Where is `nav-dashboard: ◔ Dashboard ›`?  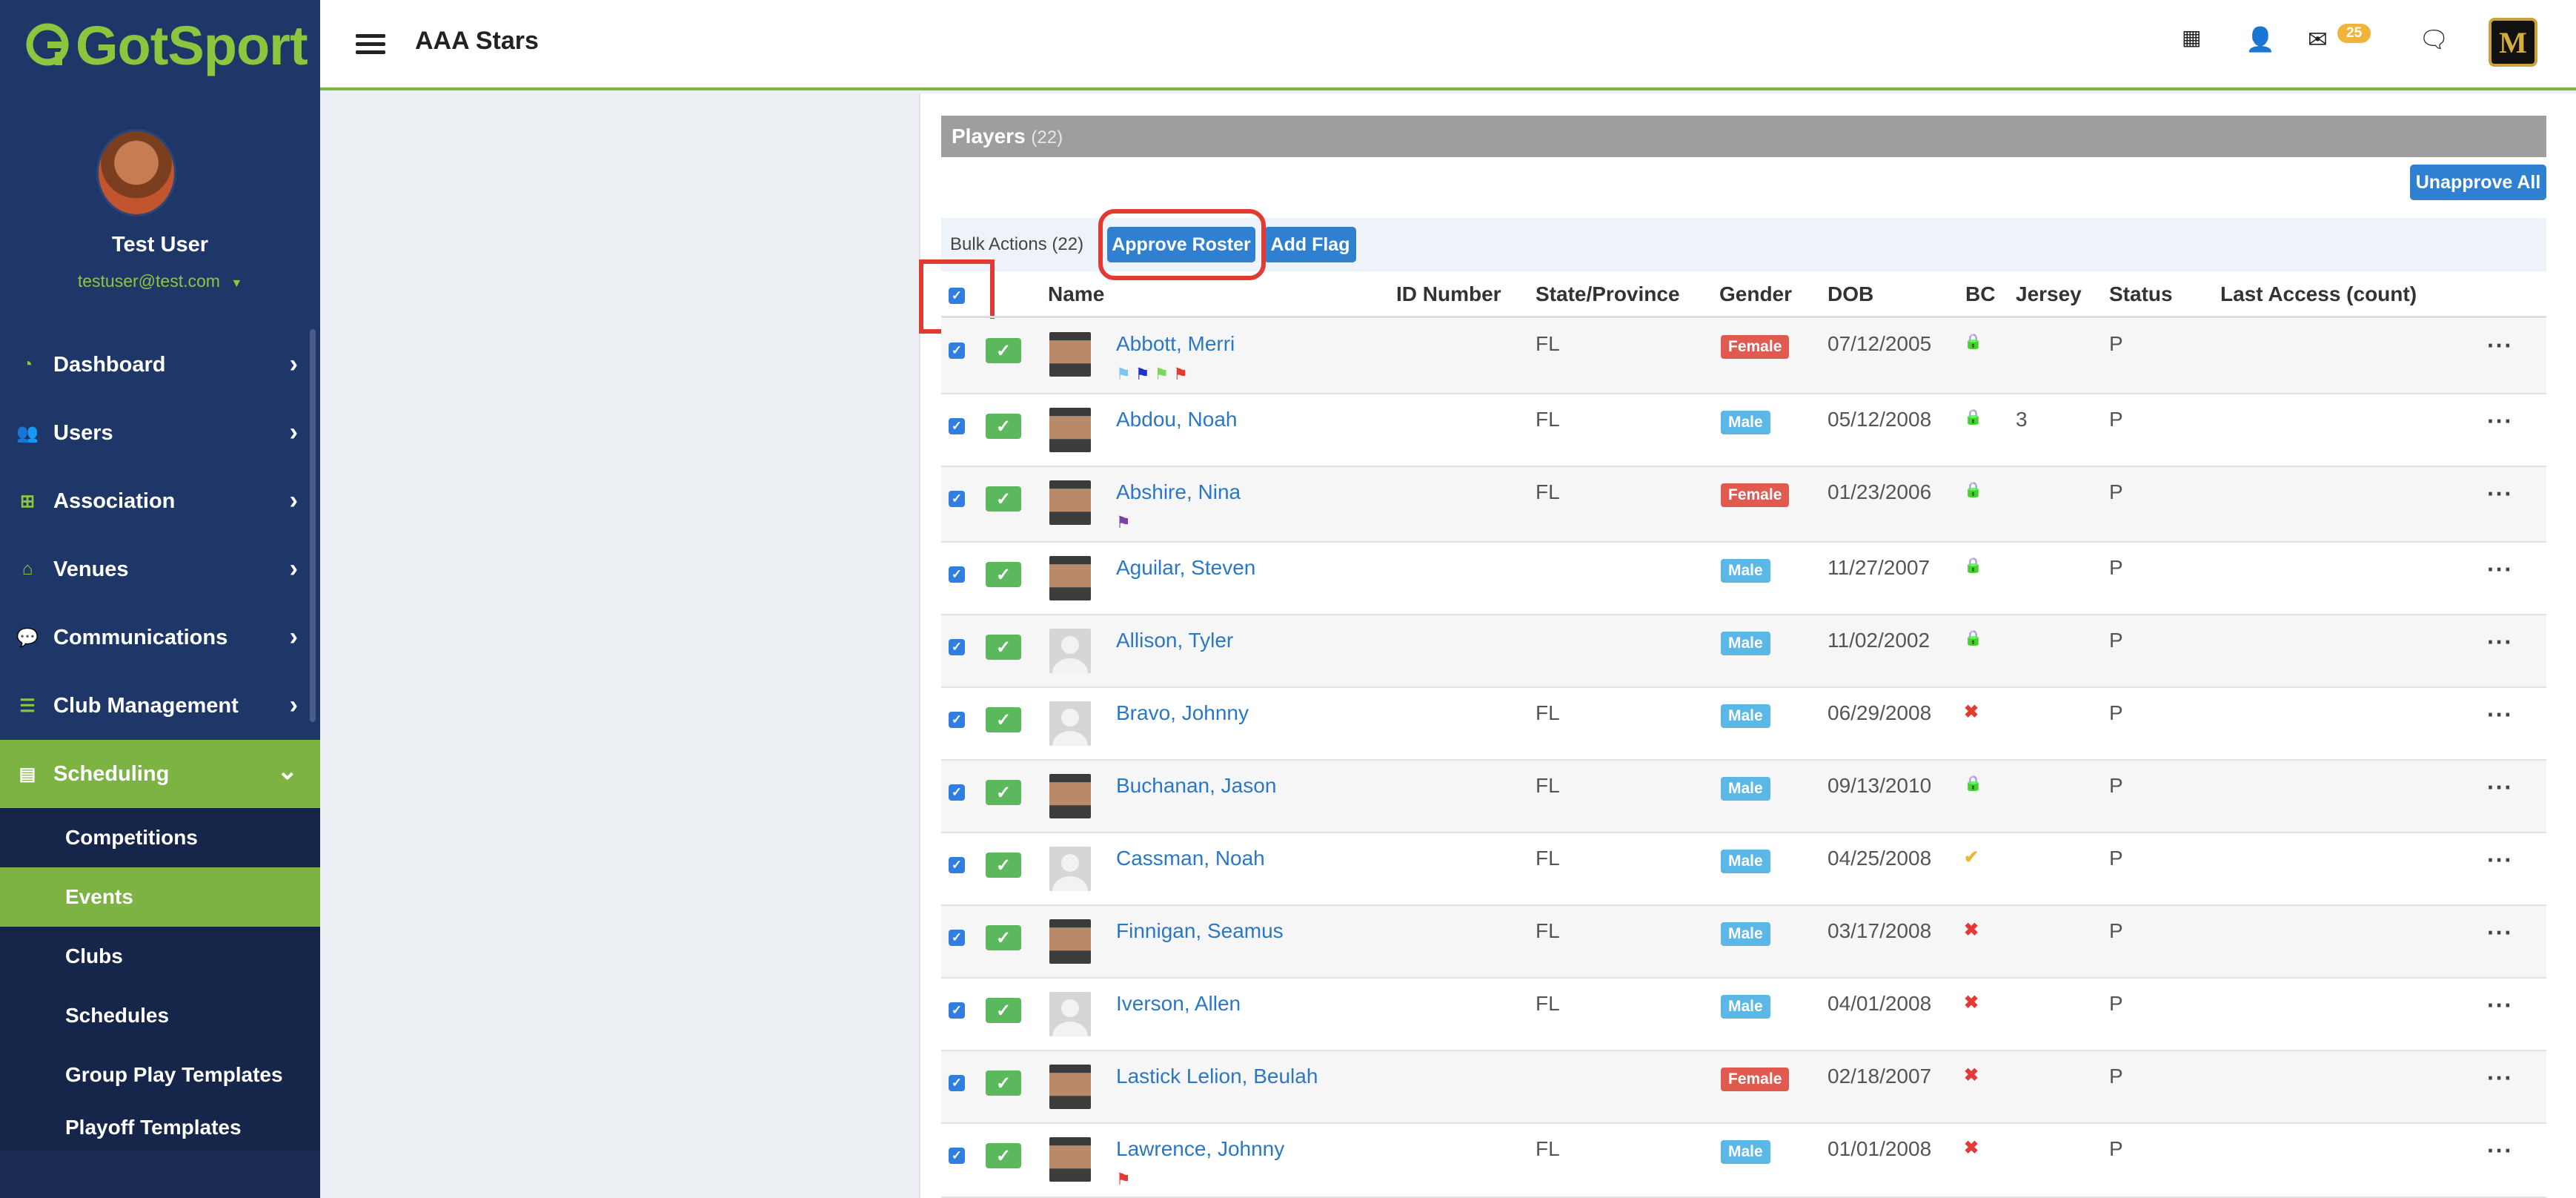
nav-dashboard: ◔ Dashboard › is located at coordinates (160, 365).